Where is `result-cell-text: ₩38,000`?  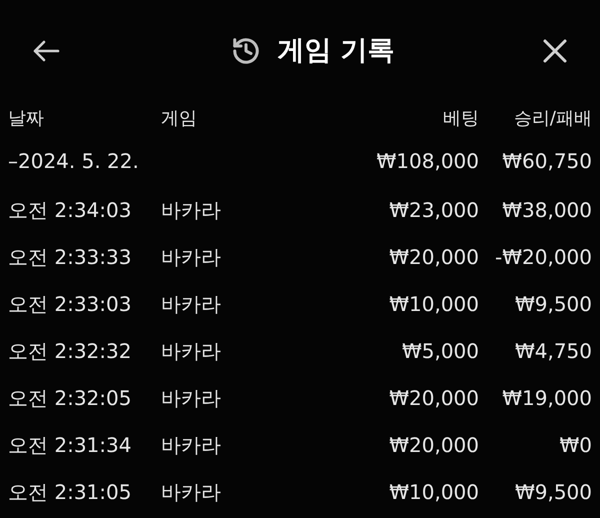
result-cell-text: ₩38,000 is located at coordinates (547, 210).